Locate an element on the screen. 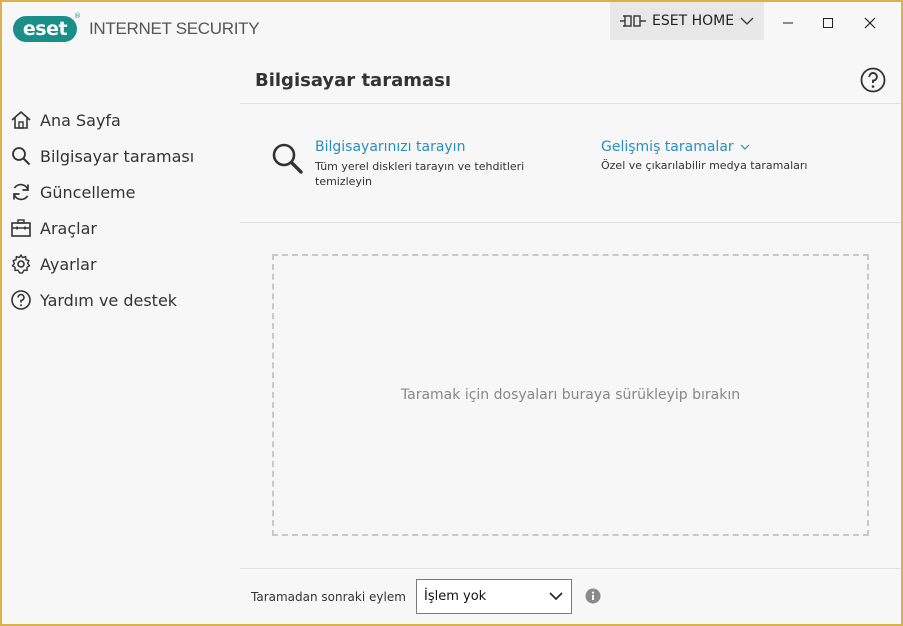  after-scan-selected-value: İşlem yok is located at coordinates (455, 596).